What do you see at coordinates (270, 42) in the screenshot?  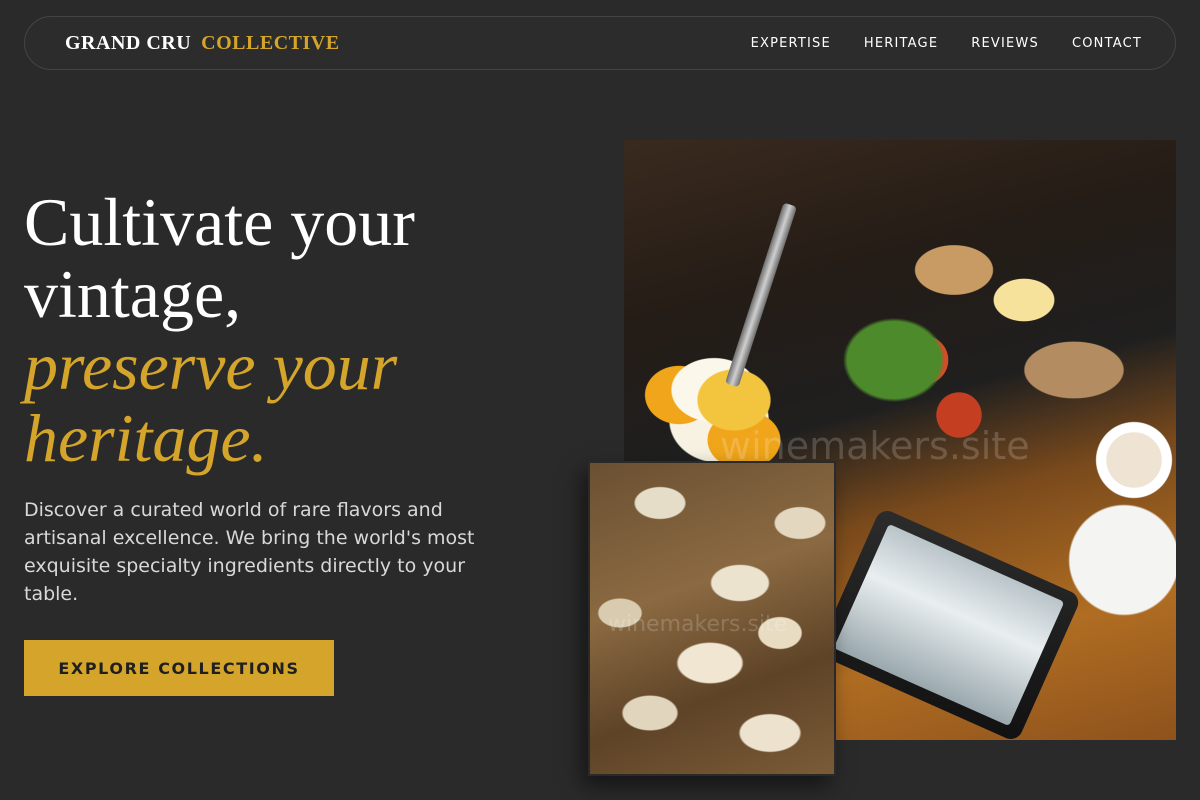 I see `brand-name-accent: COLLECTIVE` at bounding box center [270, 42].